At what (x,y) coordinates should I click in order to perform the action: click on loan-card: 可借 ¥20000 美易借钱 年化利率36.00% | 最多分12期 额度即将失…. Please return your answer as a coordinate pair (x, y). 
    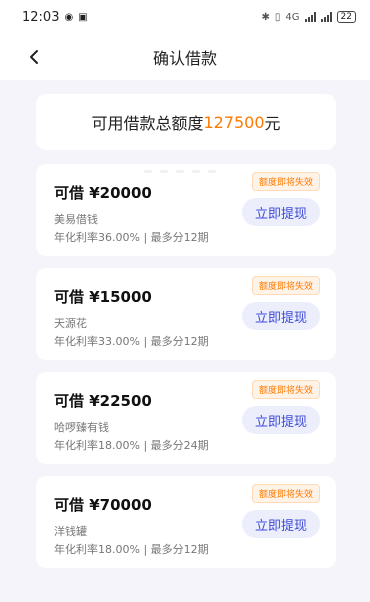
    Looking at the image, I should click on (186, 210).